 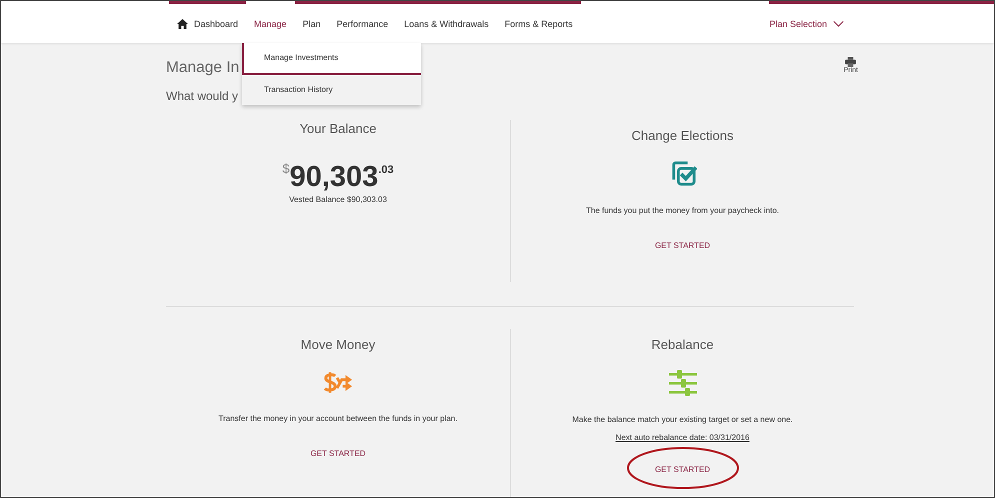 What do you see at coordinates (683, 437) in the screenshot?
I see `rebalance-date-note: Next auto rebalance date: 03/31/2016` at bounding box center [683, 437].